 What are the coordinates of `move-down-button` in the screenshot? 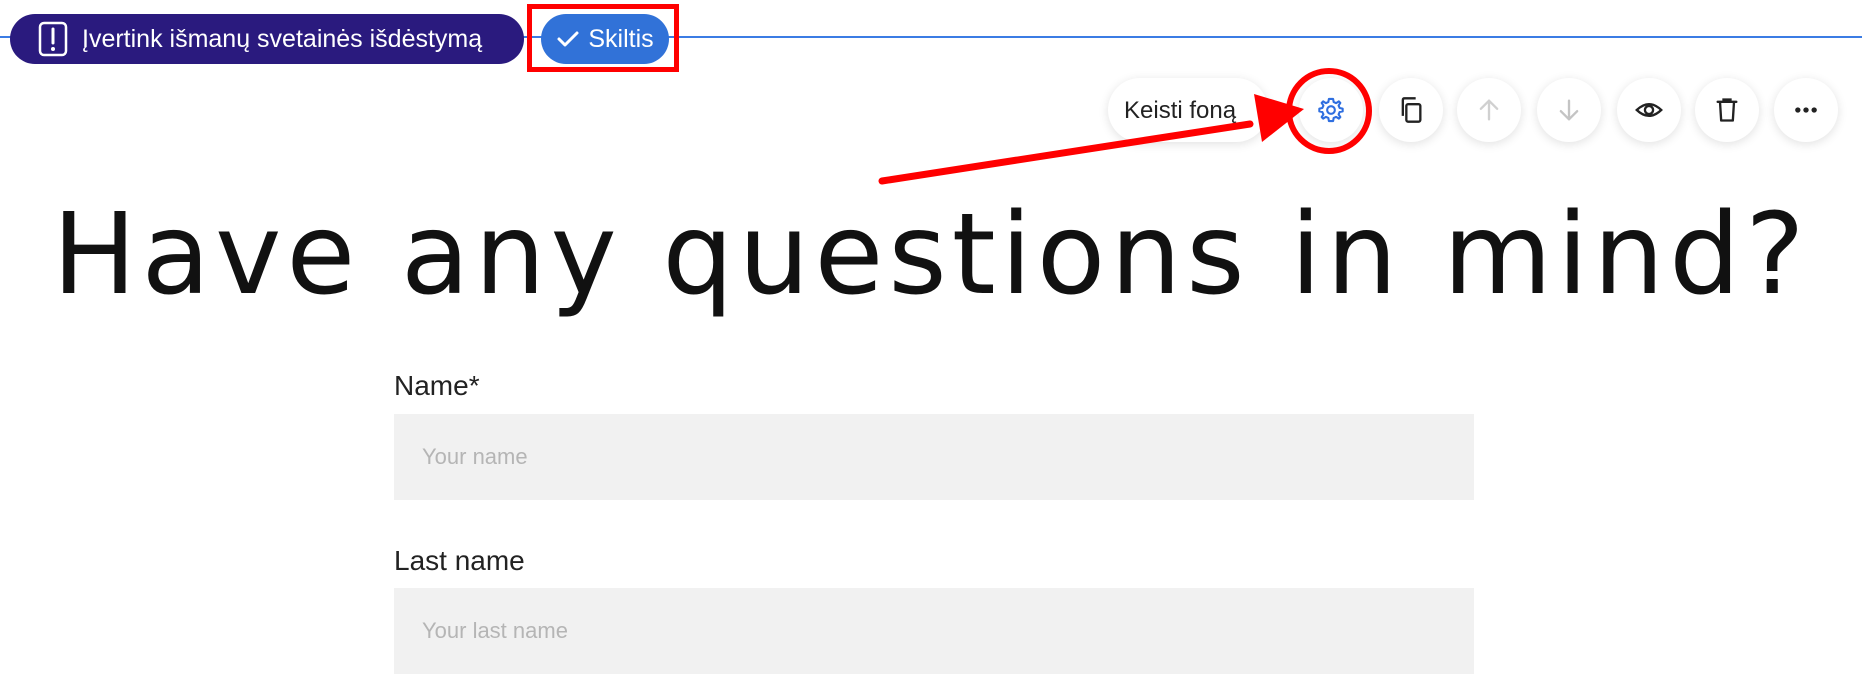 It's located at (1569, 110).